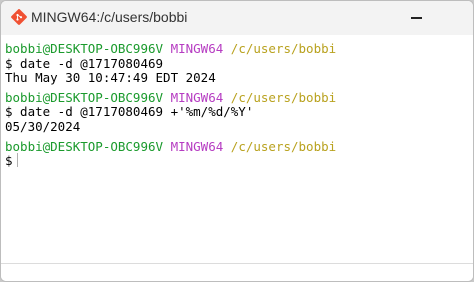 The height and width of the screenshot is (282, 474). What do you see at coordinates (110, 77) in the screenshot?
I see `output-line: Thu May 30 10:47:49 EDT 2024` at bounding box center [110, 77].